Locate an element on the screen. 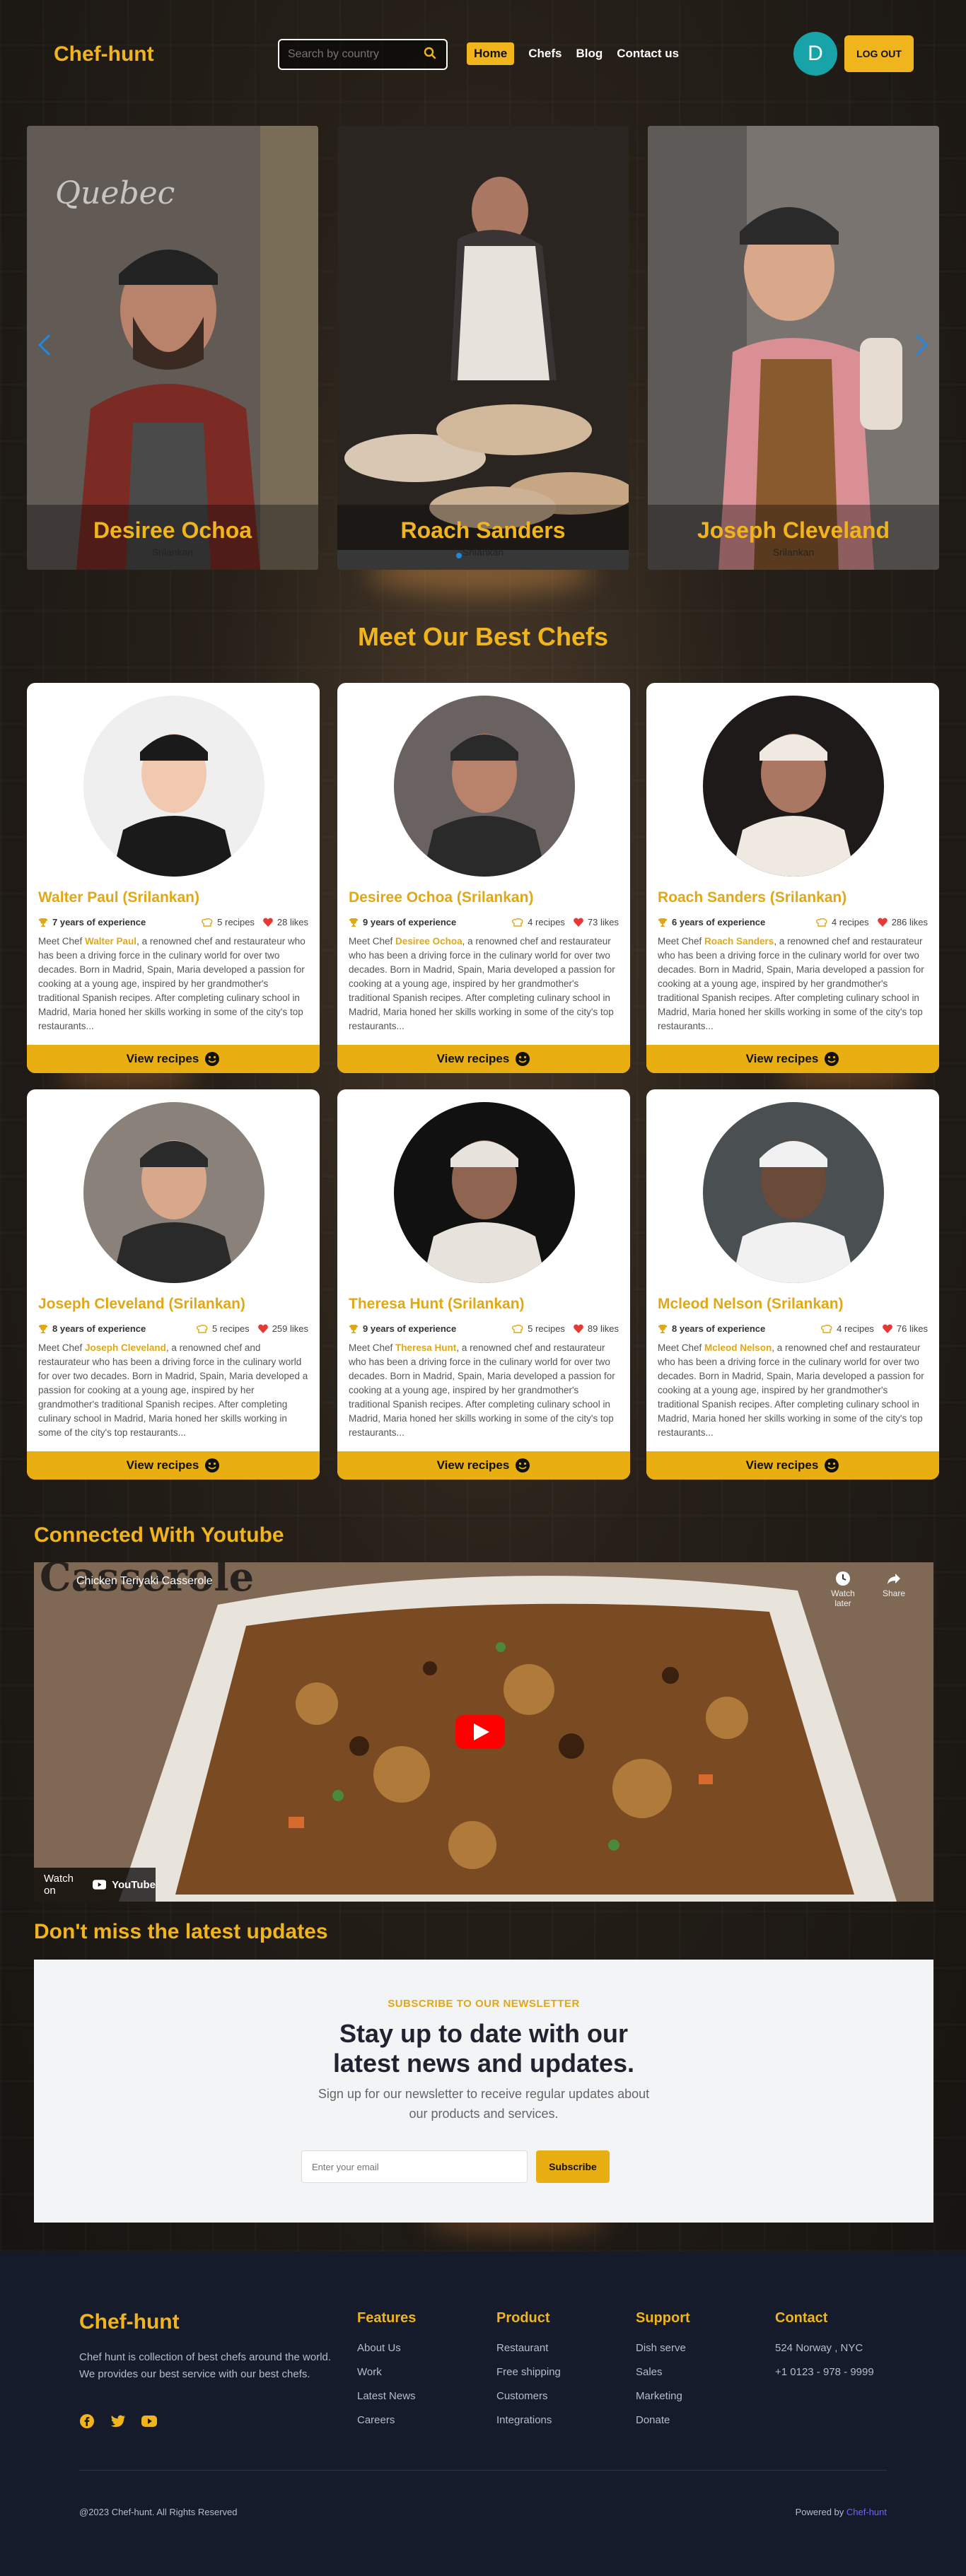 This screenshot has height=2576, width=966. watch-on-label: Watch on is located at coordinates (59, 1885).